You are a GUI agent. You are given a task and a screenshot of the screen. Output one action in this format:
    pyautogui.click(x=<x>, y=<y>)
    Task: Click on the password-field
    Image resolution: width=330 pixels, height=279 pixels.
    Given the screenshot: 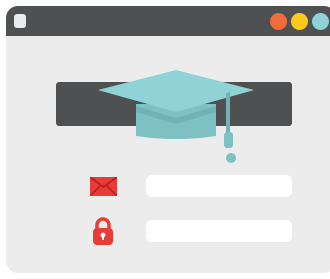 What is the action you would take?
    pyautogui.click(x=219, y=231)
    